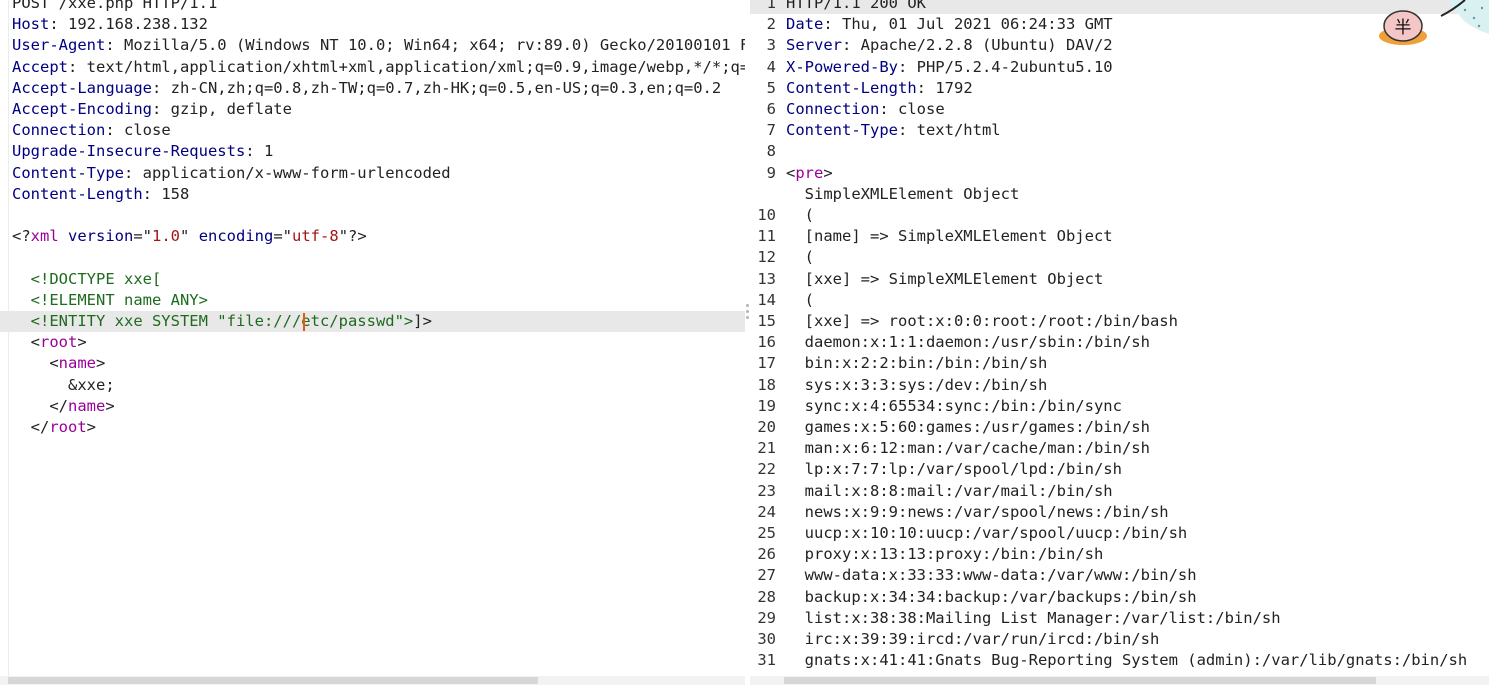  I want to click on response-line: 18 sys:x:3:3:sys:/dev:/bin/sh, so click(1119, 385).